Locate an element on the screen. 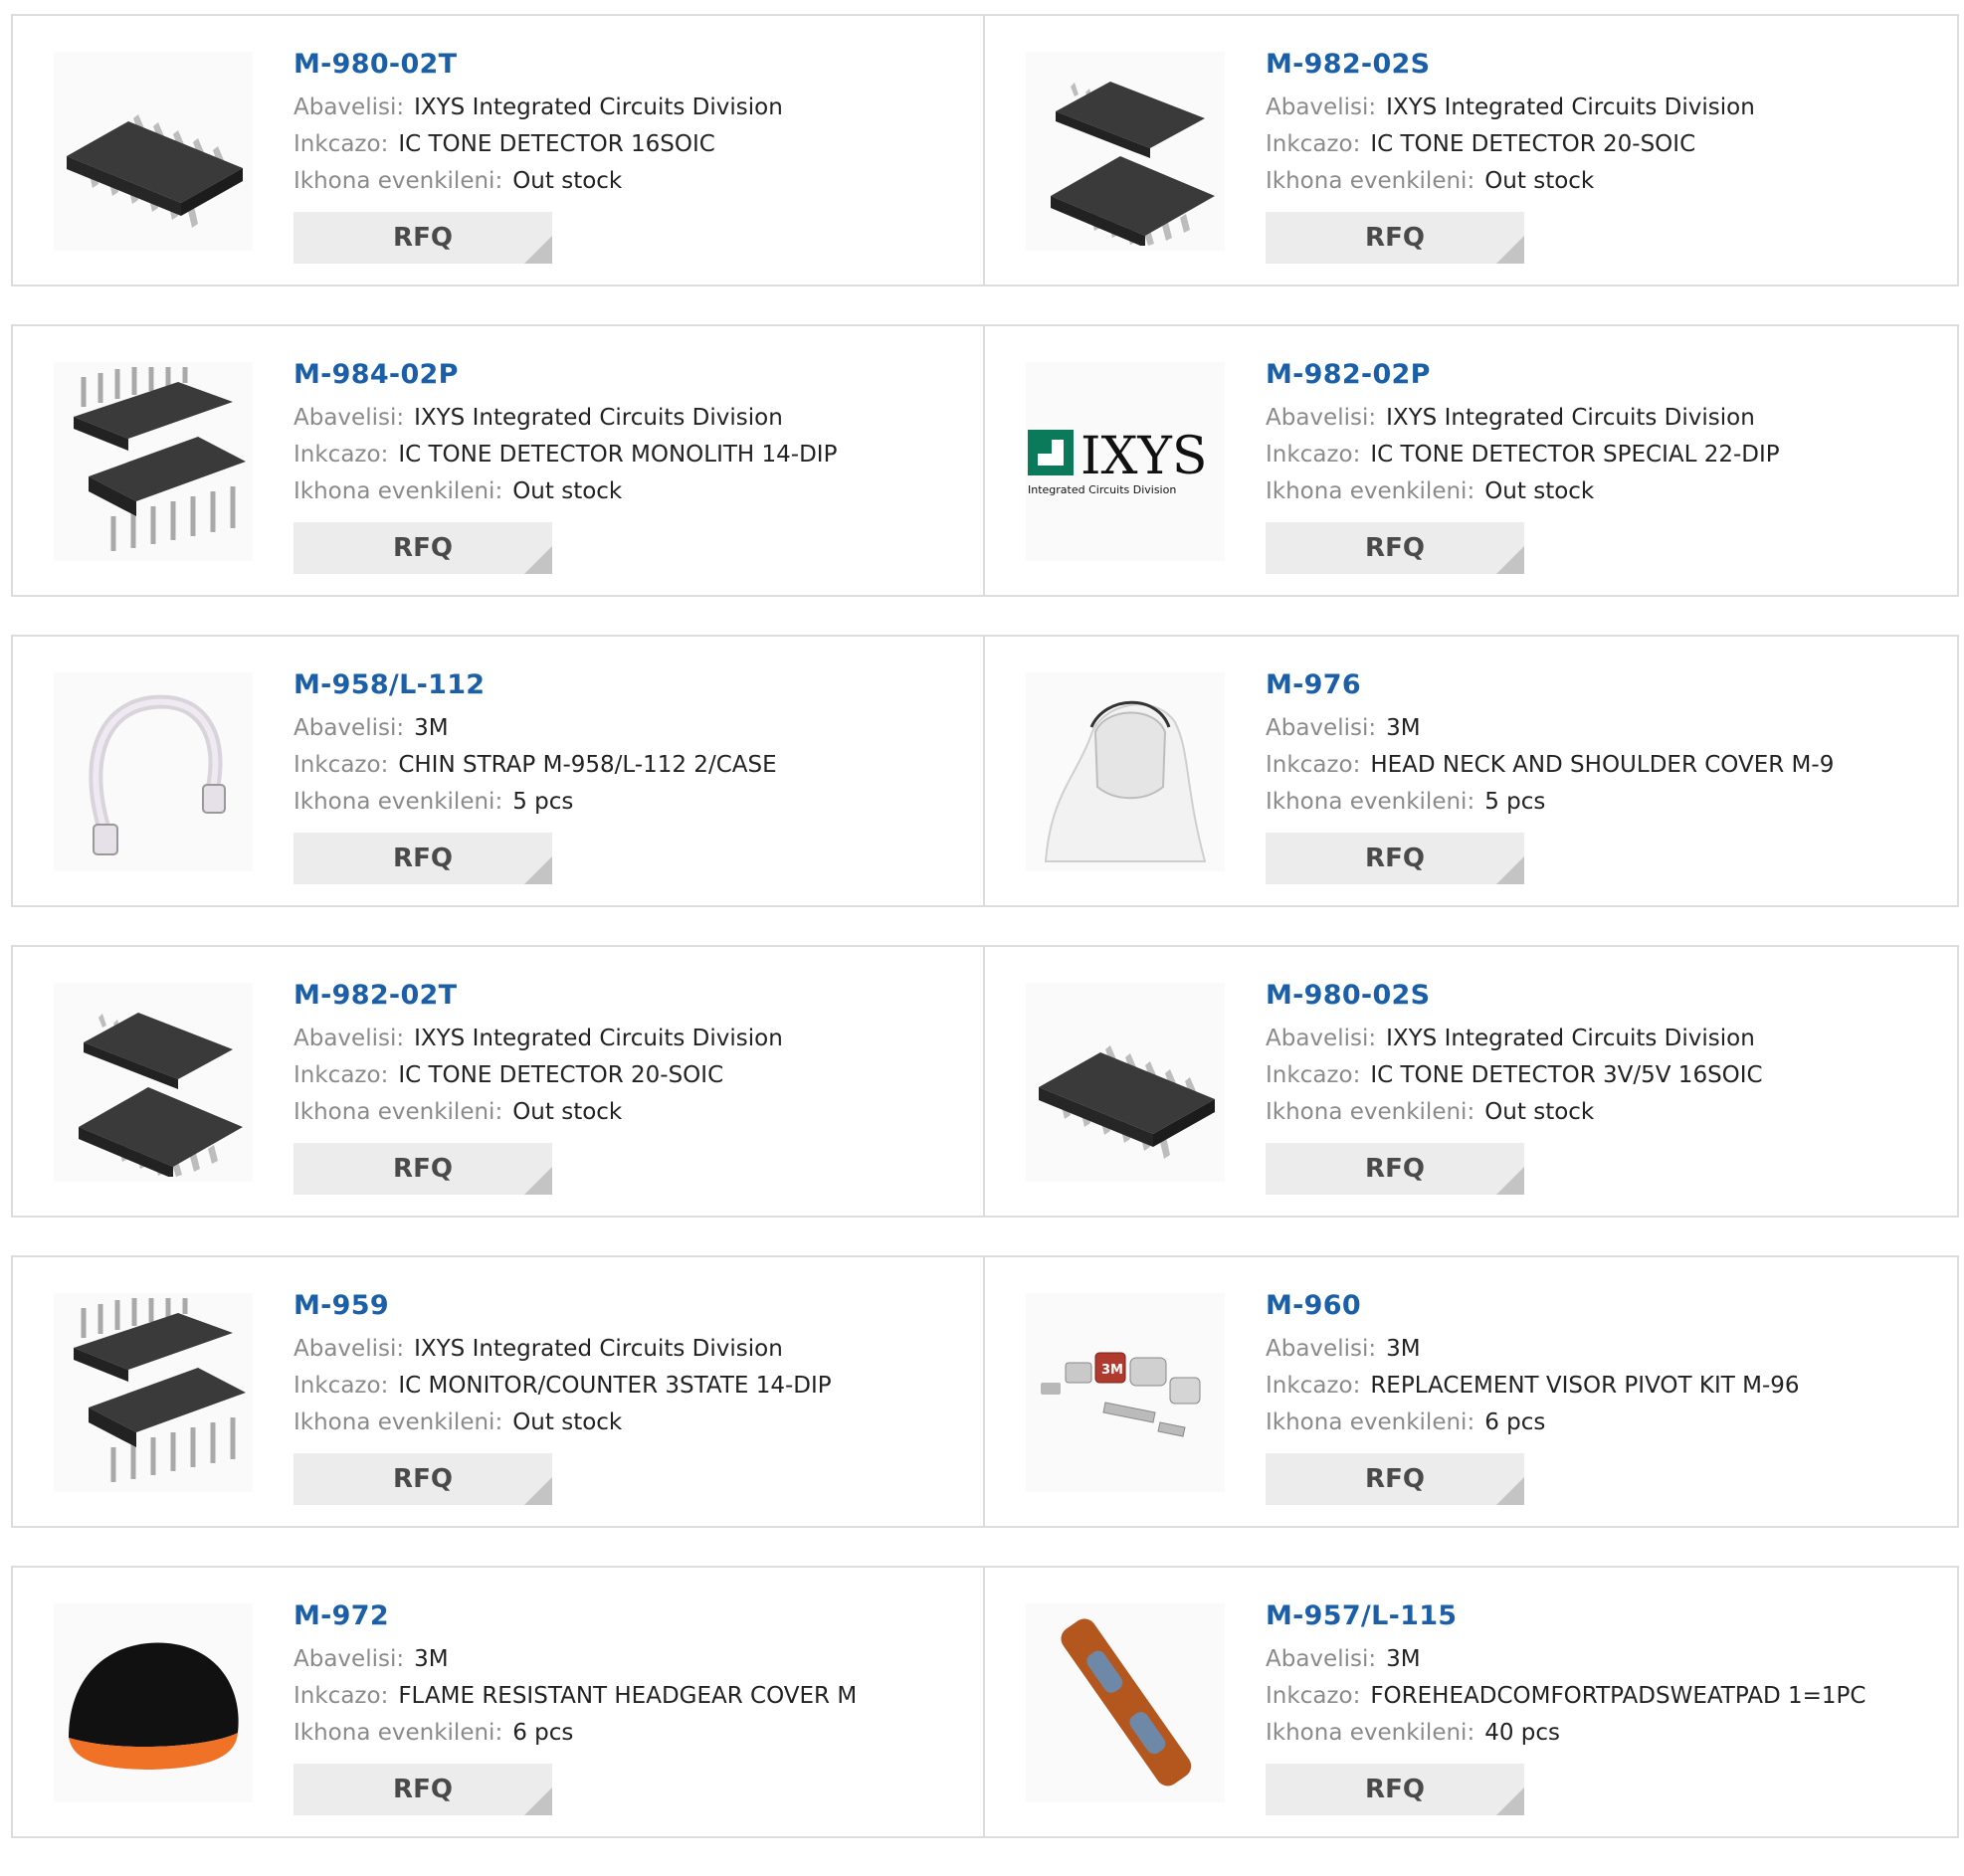  part-number-link: M-958/L-112 is located at coordinates (628, 685).